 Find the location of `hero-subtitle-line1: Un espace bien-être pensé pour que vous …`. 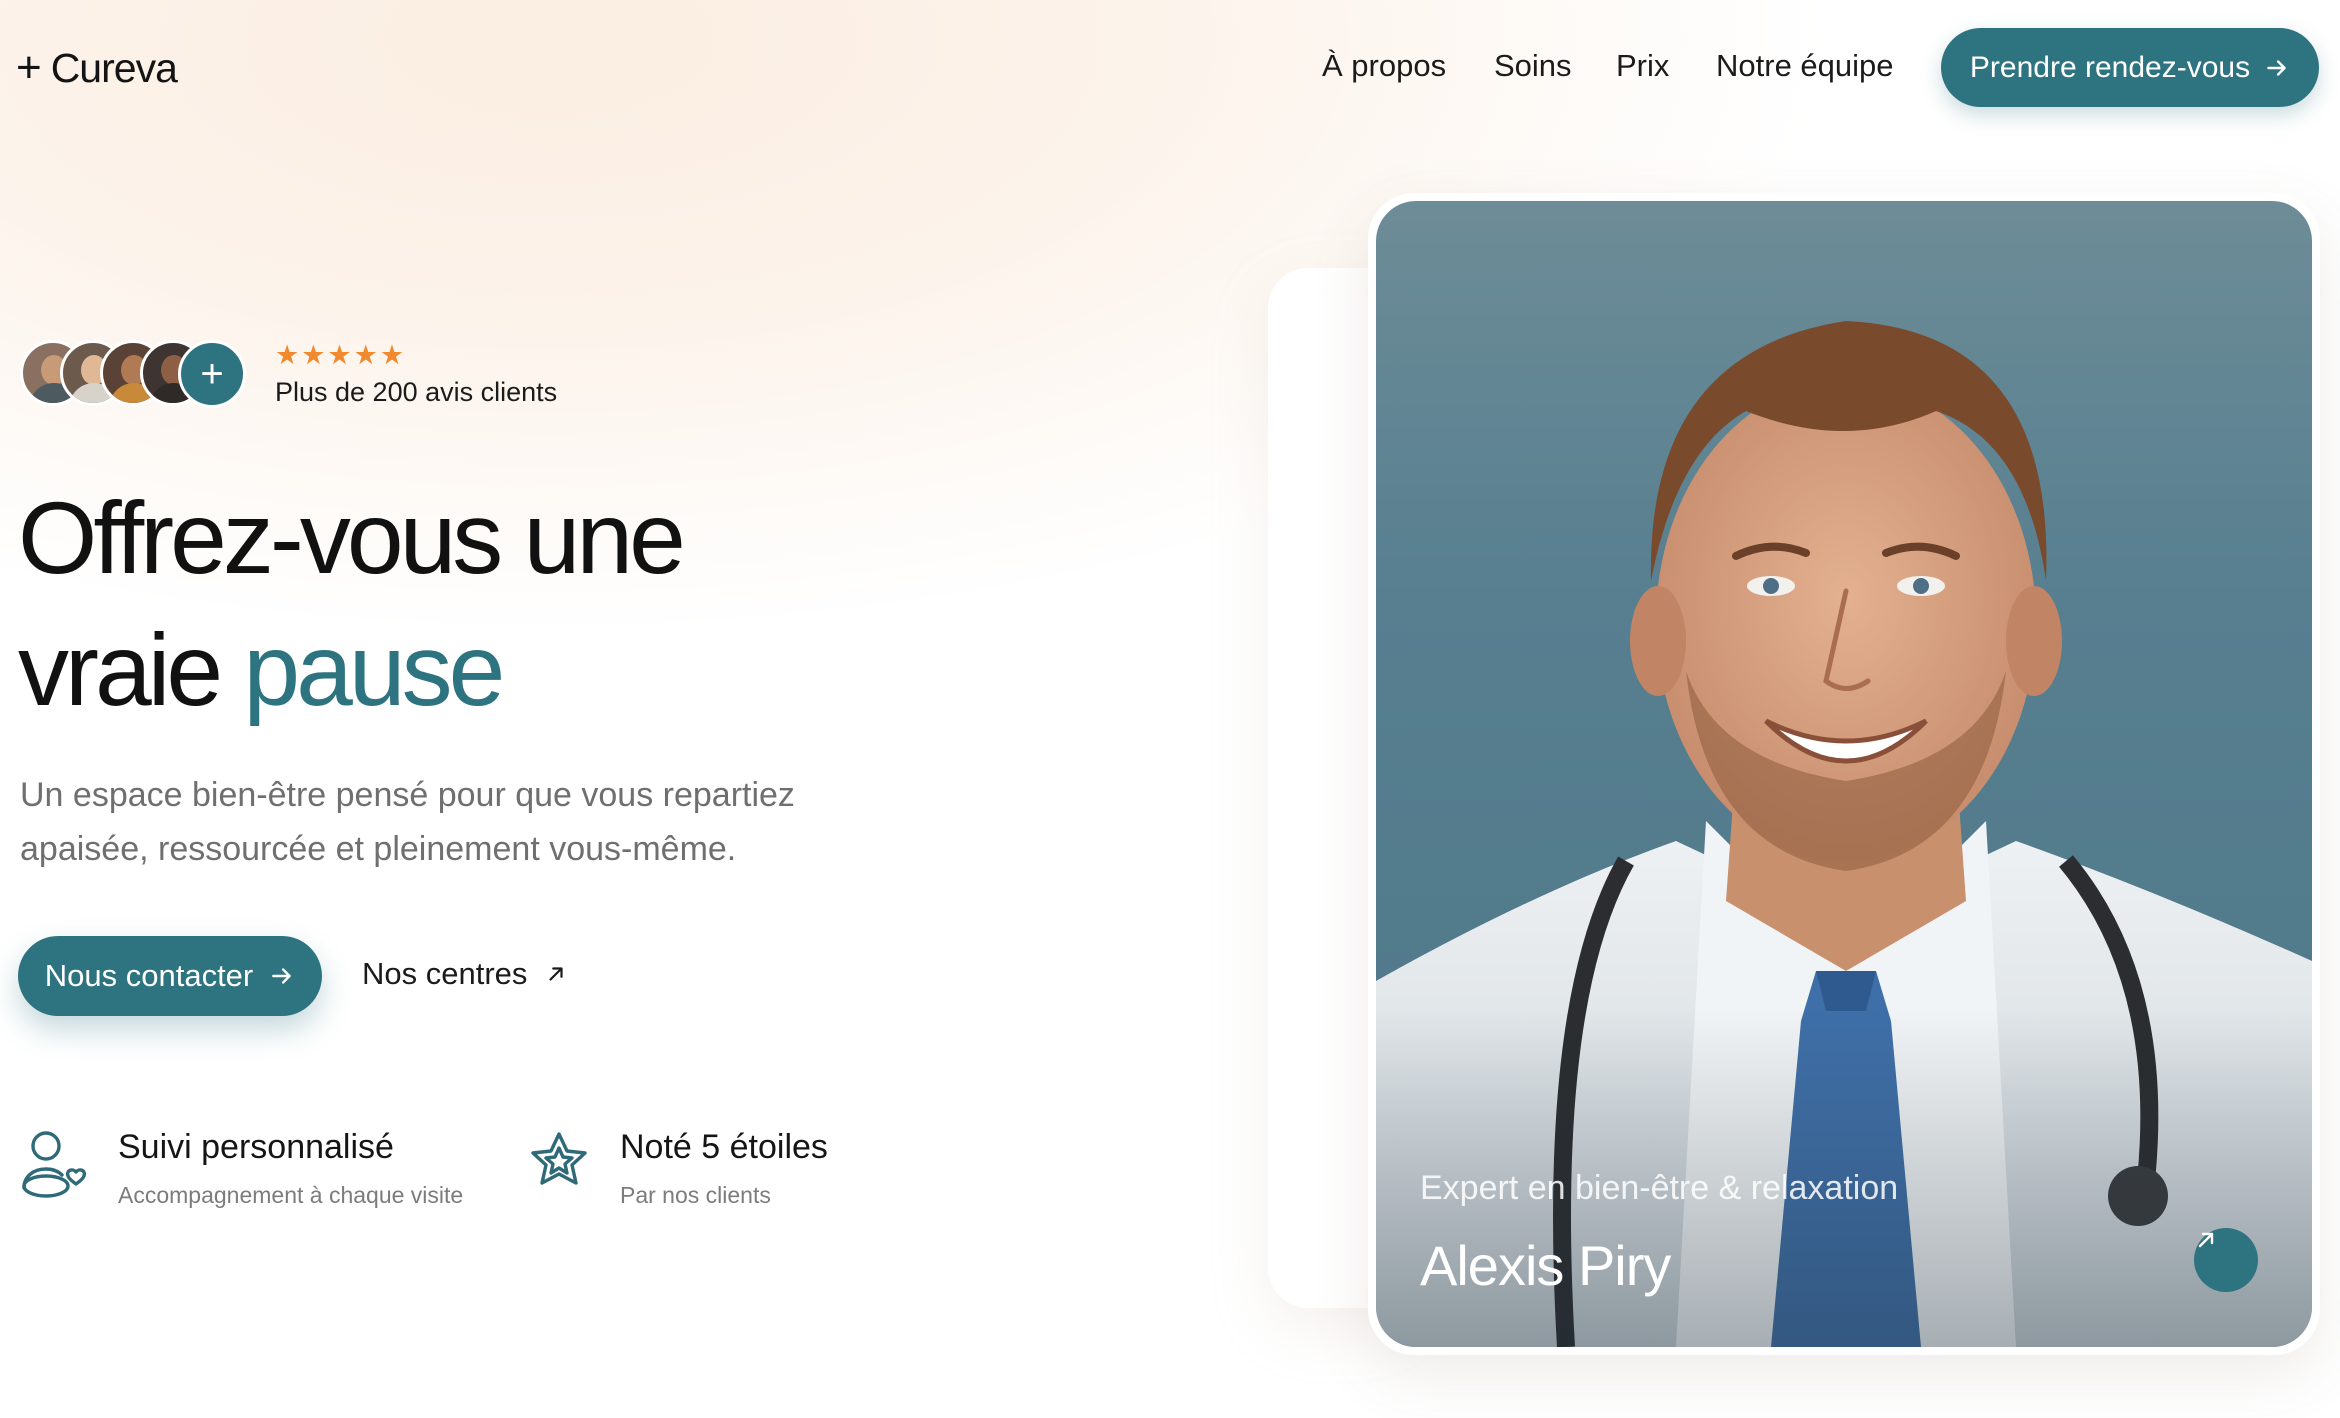

hero-subtitle-line1: Un espace bien-être pensé pour que vous … is located at coordinates (407, 795).